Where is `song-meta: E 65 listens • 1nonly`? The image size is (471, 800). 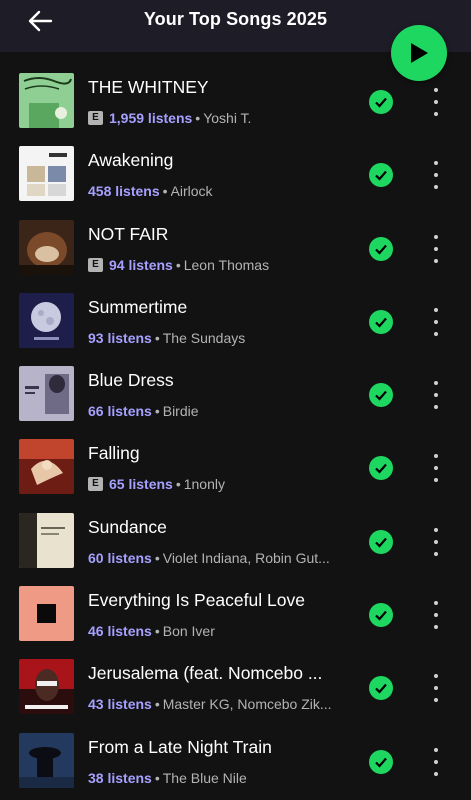 song-meta: E 65 listens • 1nonly is located at coordinates (218, 484).